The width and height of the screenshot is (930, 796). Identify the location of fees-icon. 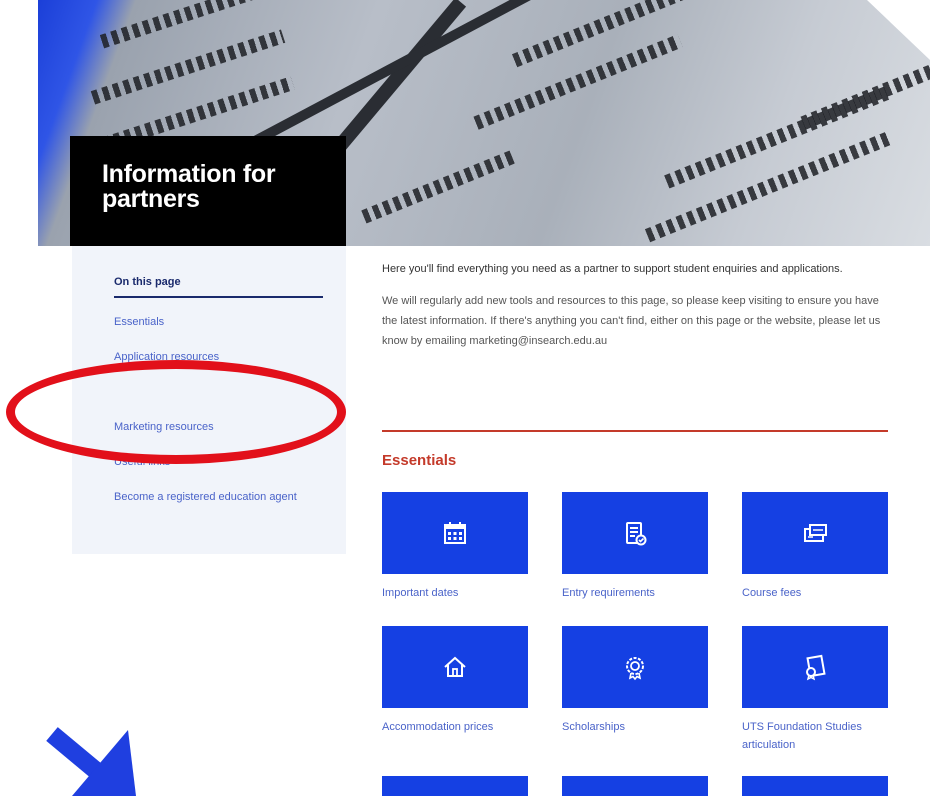
(815, 533).